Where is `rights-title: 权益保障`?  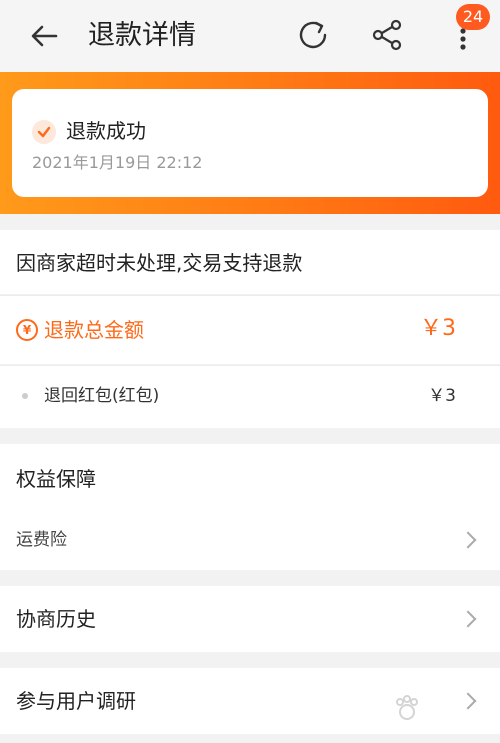
rights-title: 权益保障 is located at coordinates (56, 479).